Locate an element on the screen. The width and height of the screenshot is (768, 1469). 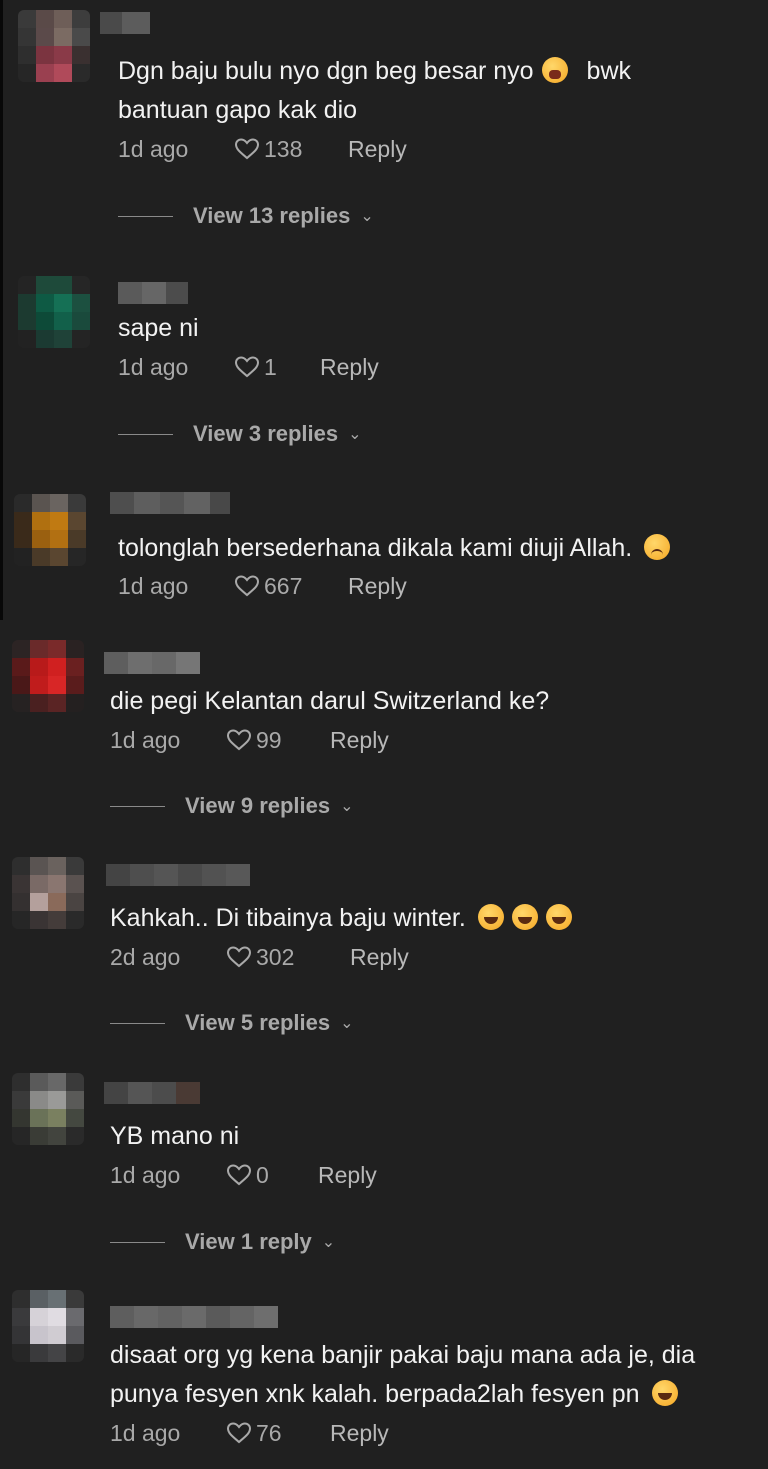
view-replies-label: View 1 reply is located at coordinates (248, 1241).